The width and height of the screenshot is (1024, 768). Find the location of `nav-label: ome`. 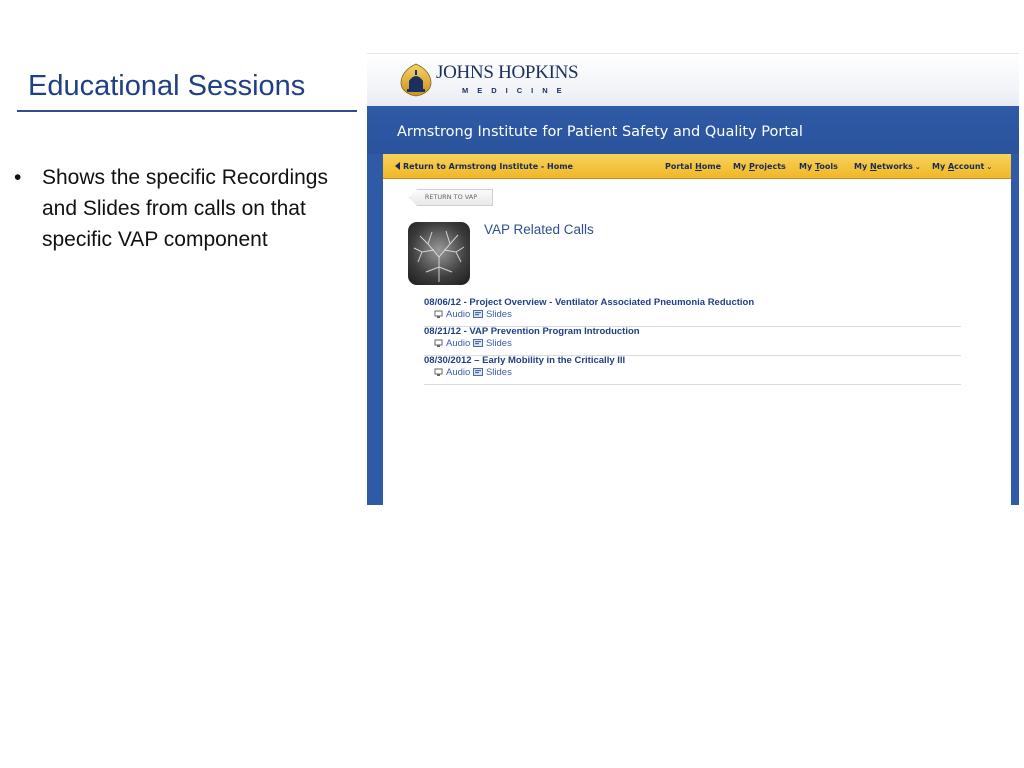

nav-label: ome is located at coordinates (711, 166).